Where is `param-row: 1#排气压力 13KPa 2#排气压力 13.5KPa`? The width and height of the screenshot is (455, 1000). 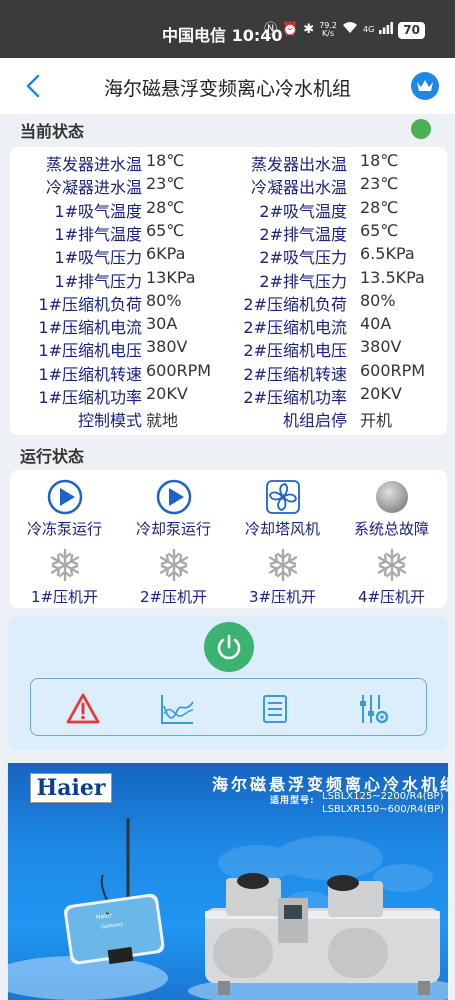 param-row: 1#排气压力 13KPa 2#排气压力 13.5KPa is located at coordinates (228, 279).